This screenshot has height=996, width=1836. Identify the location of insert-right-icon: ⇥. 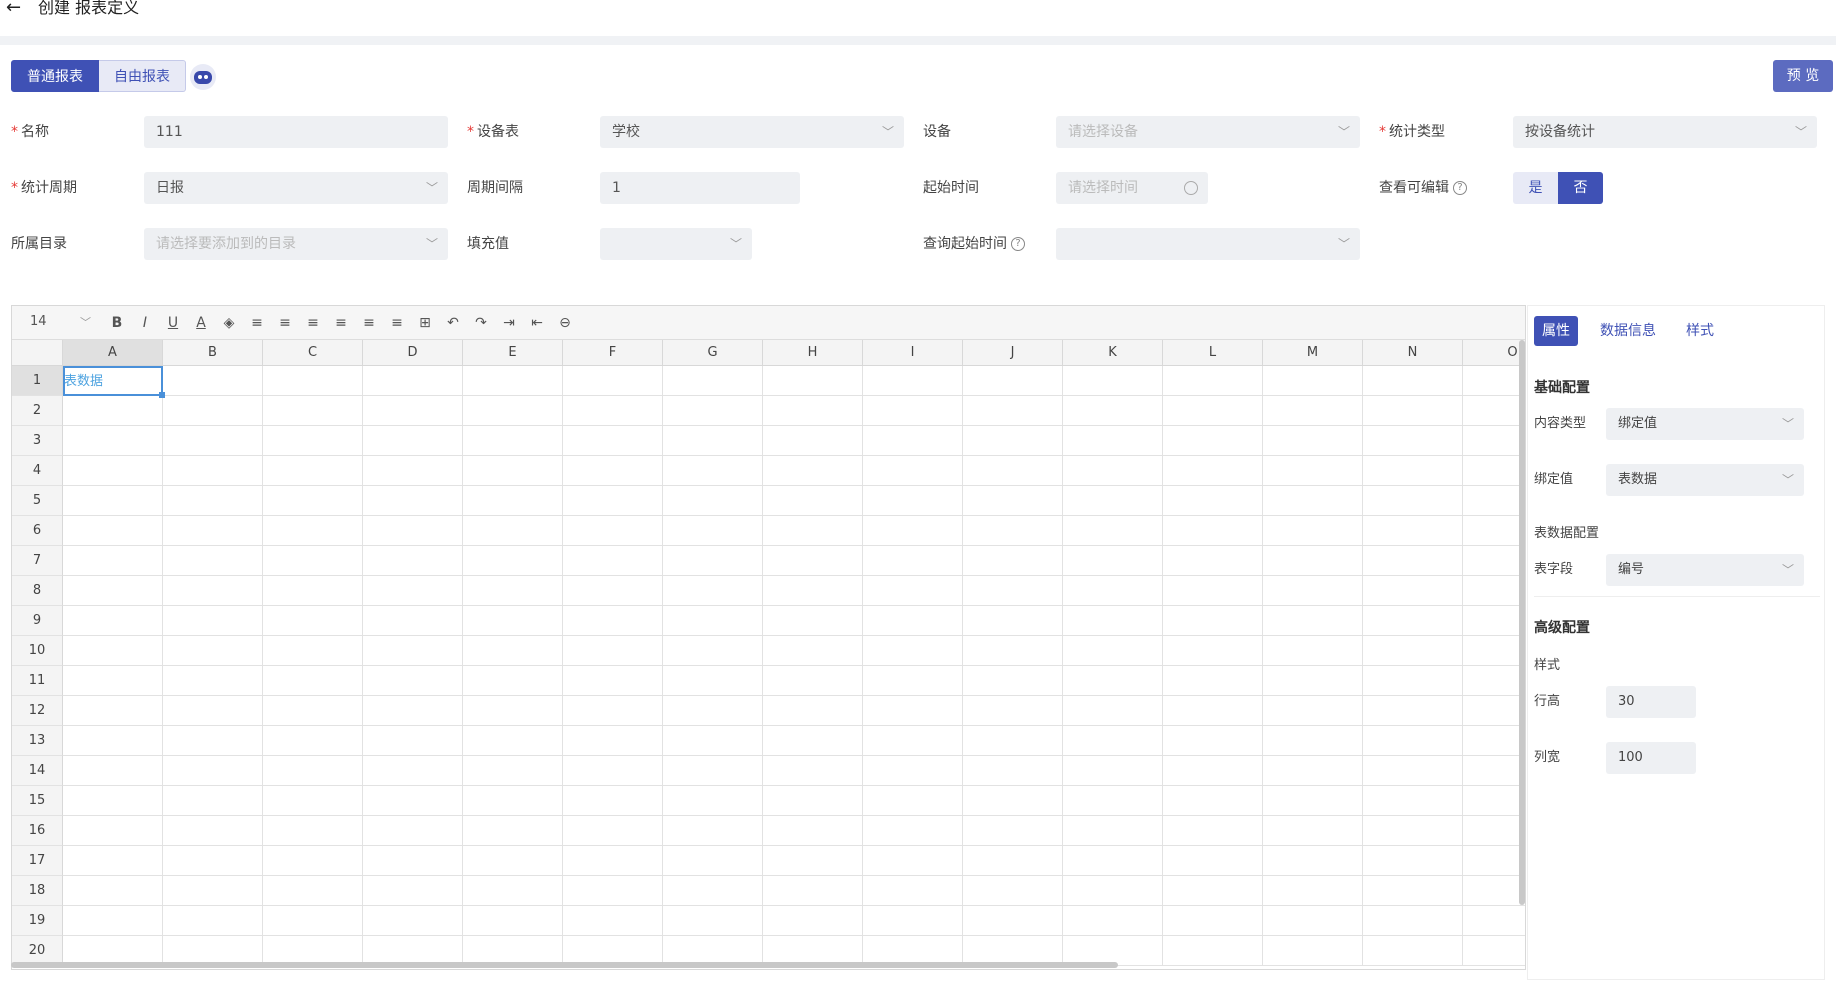
(509, 323).